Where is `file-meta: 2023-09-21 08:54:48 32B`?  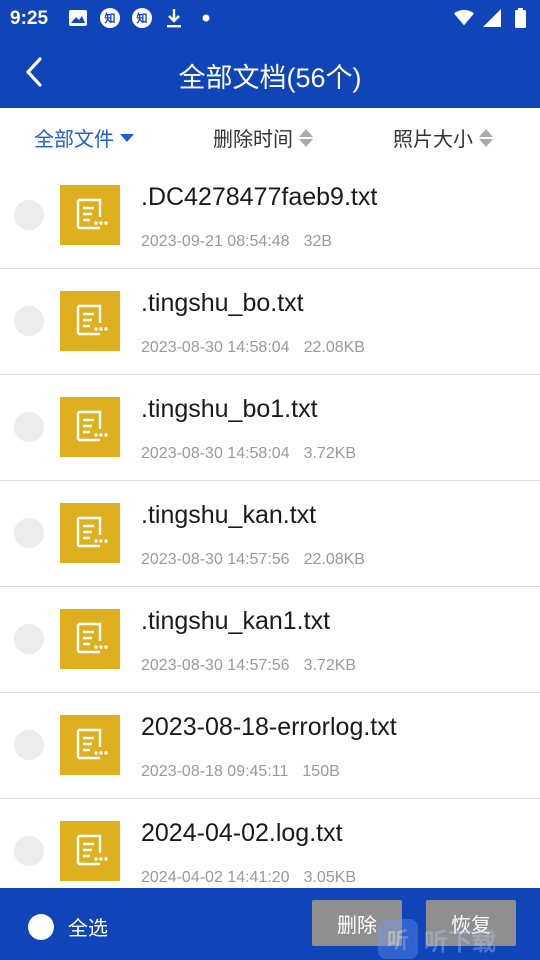
file-meta: 2023-09-21 08:54:48 32B is located at coordinates (236, 242).